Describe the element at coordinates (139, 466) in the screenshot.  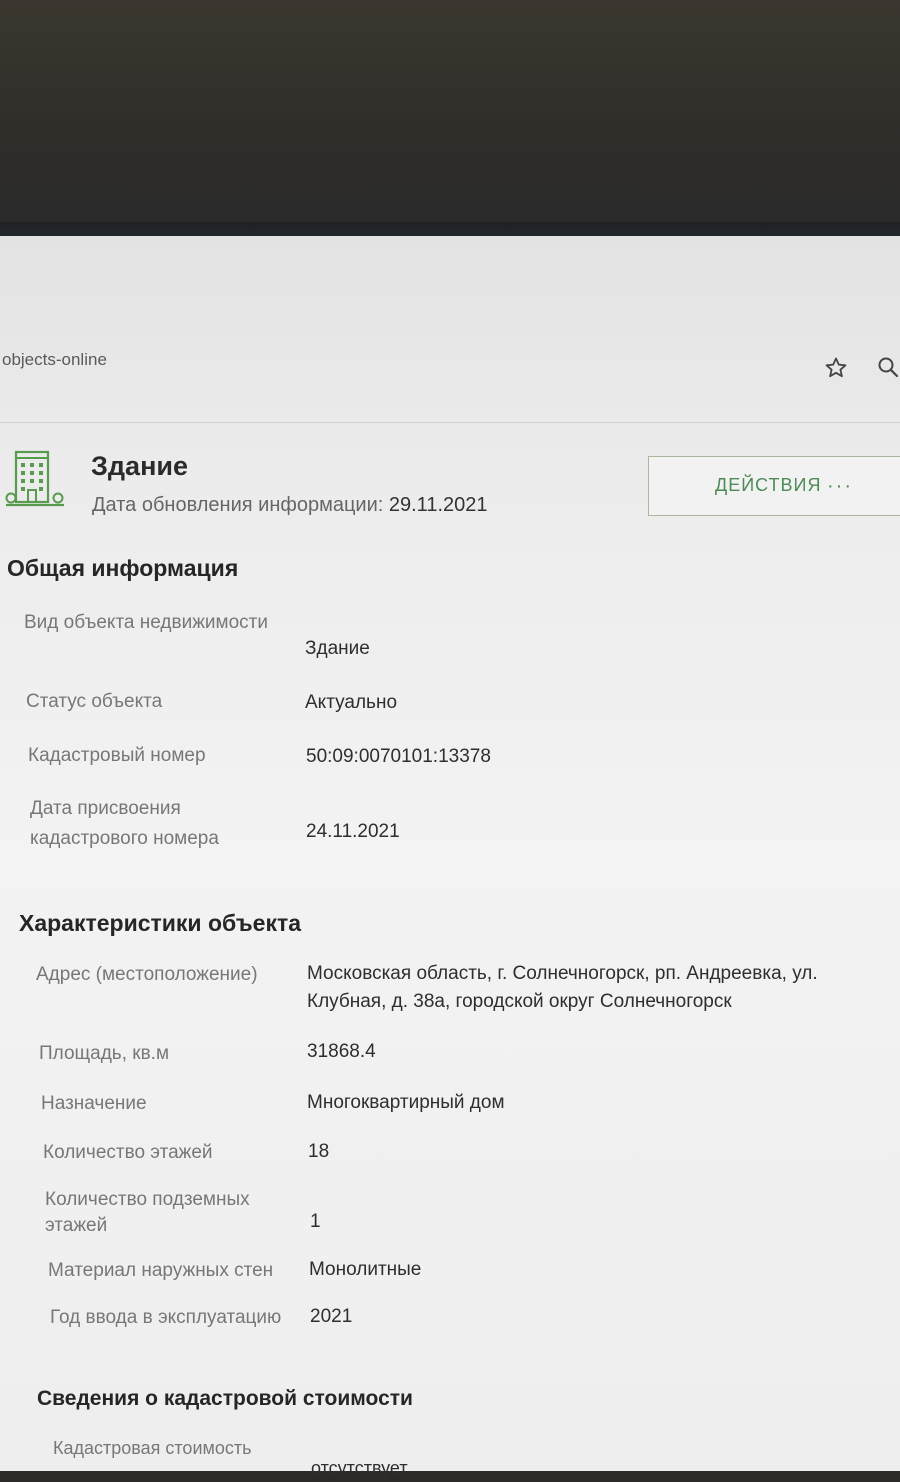
I see `object-title: Здание` at that location.